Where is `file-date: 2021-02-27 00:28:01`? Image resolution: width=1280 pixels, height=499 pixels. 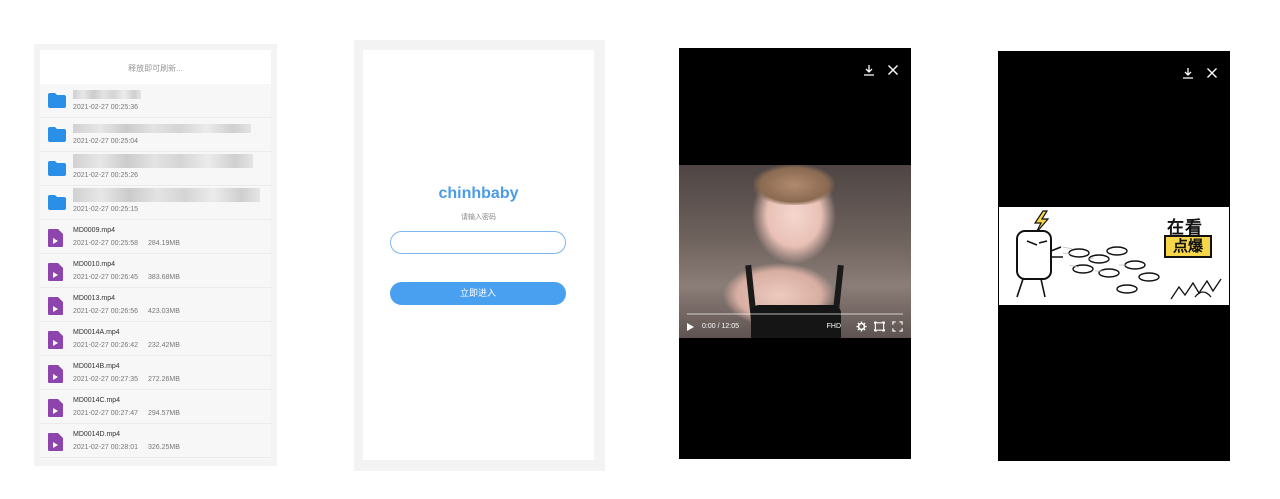 file-date: 2021-02-27 00:28:01 is located at coordinates (105, 447).